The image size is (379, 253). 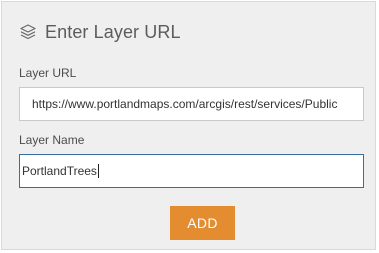 I want to click on layer-name-input: PortlandTrees, so click(x=191, y=171).